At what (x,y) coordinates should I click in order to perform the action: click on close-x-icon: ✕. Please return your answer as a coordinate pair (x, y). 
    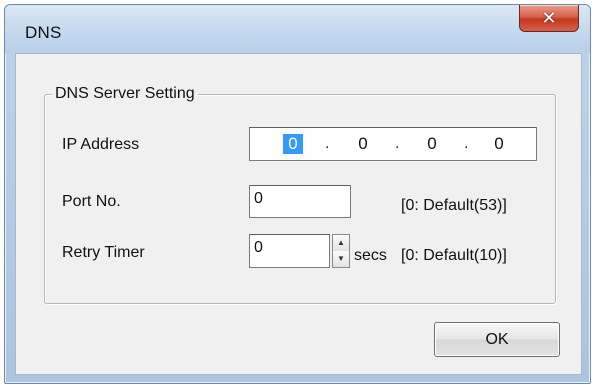
    Looking at the image, I should click on (549, 18).